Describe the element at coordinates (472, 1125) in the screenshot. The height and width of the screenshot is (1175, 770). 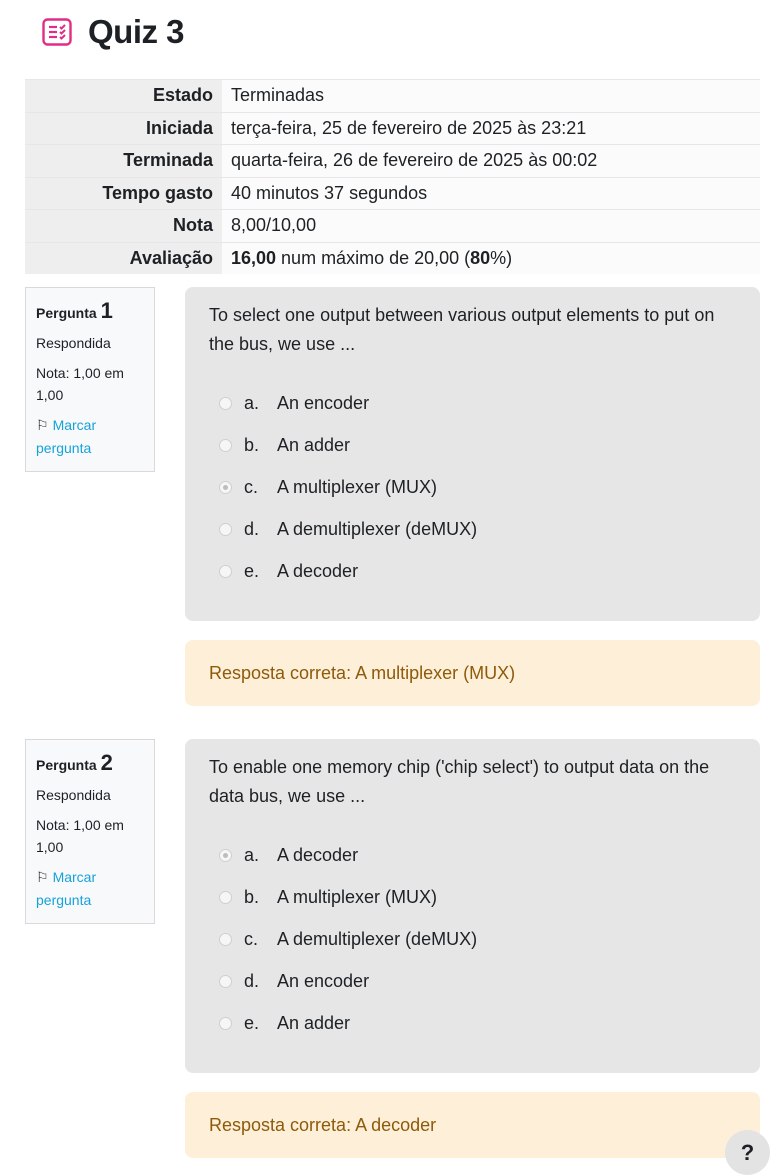
I see `correct-answer-feedback-2: Resposta correta: A decoder` at that location.